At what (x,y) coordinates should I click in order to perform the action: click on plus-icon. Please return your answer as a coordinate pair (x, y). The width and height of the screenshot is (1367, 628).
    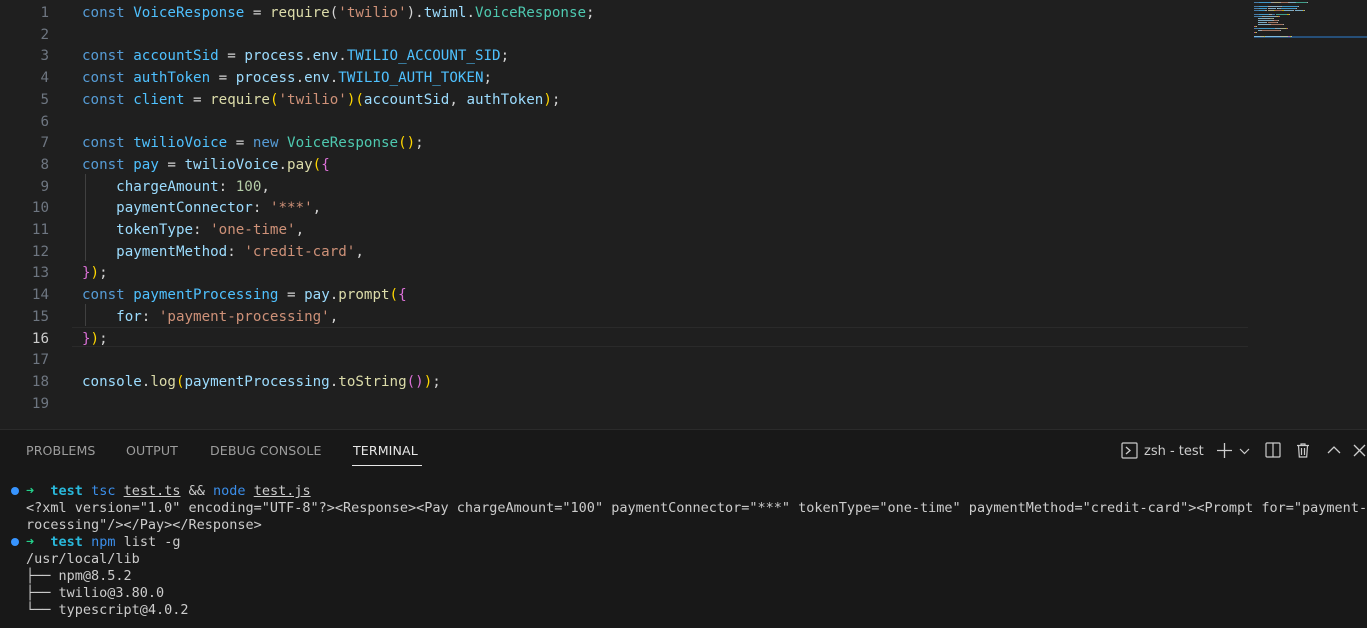
    Looking at the image, I should click on (1224, 453).